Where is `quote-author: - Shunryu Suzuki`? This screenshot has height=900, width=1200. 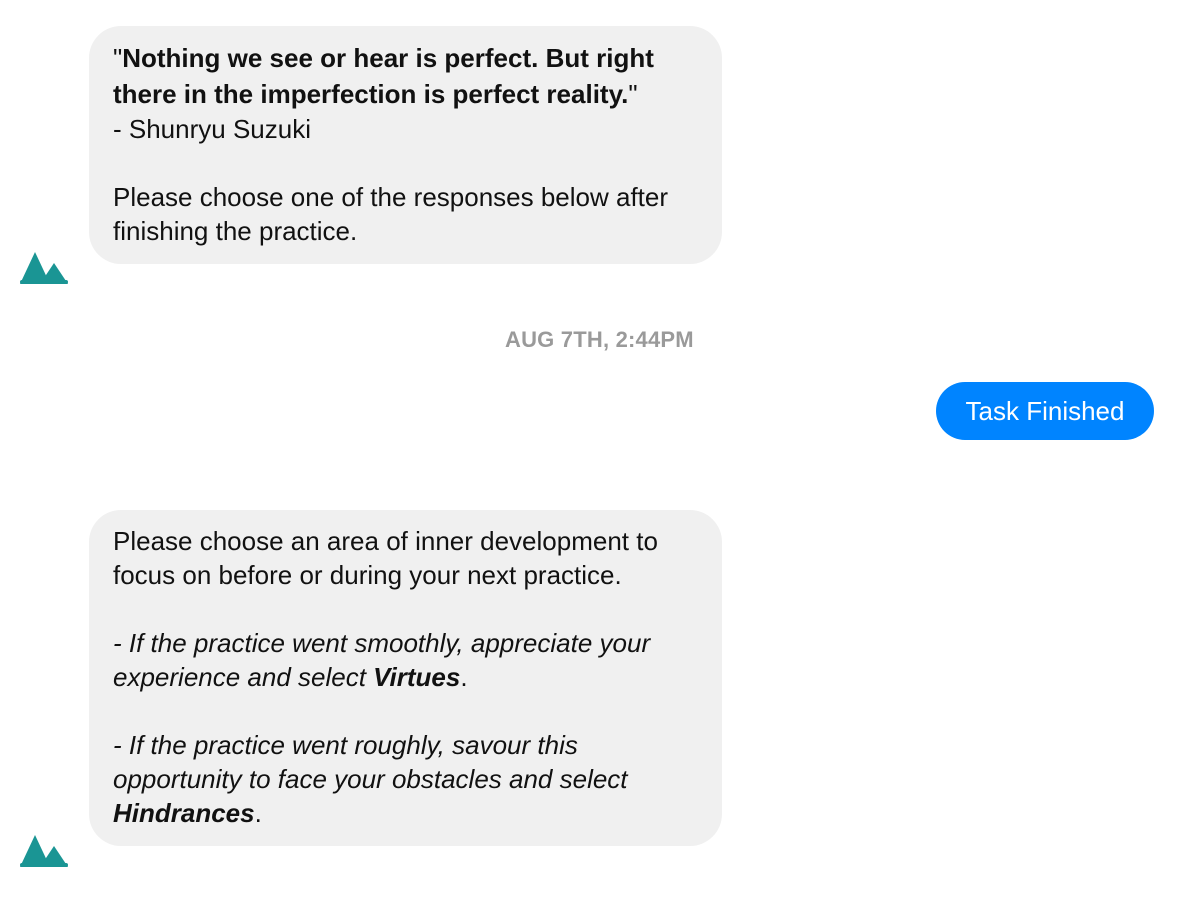
quote-author: - Shunryu Suzuki is located at coordinates (212, 129).